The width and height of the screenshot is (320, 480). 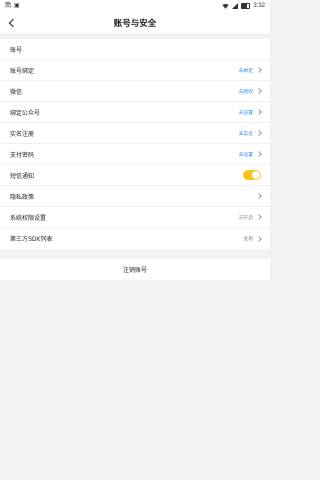 I want to click on wifi-icon, so click(x=225, y=6).